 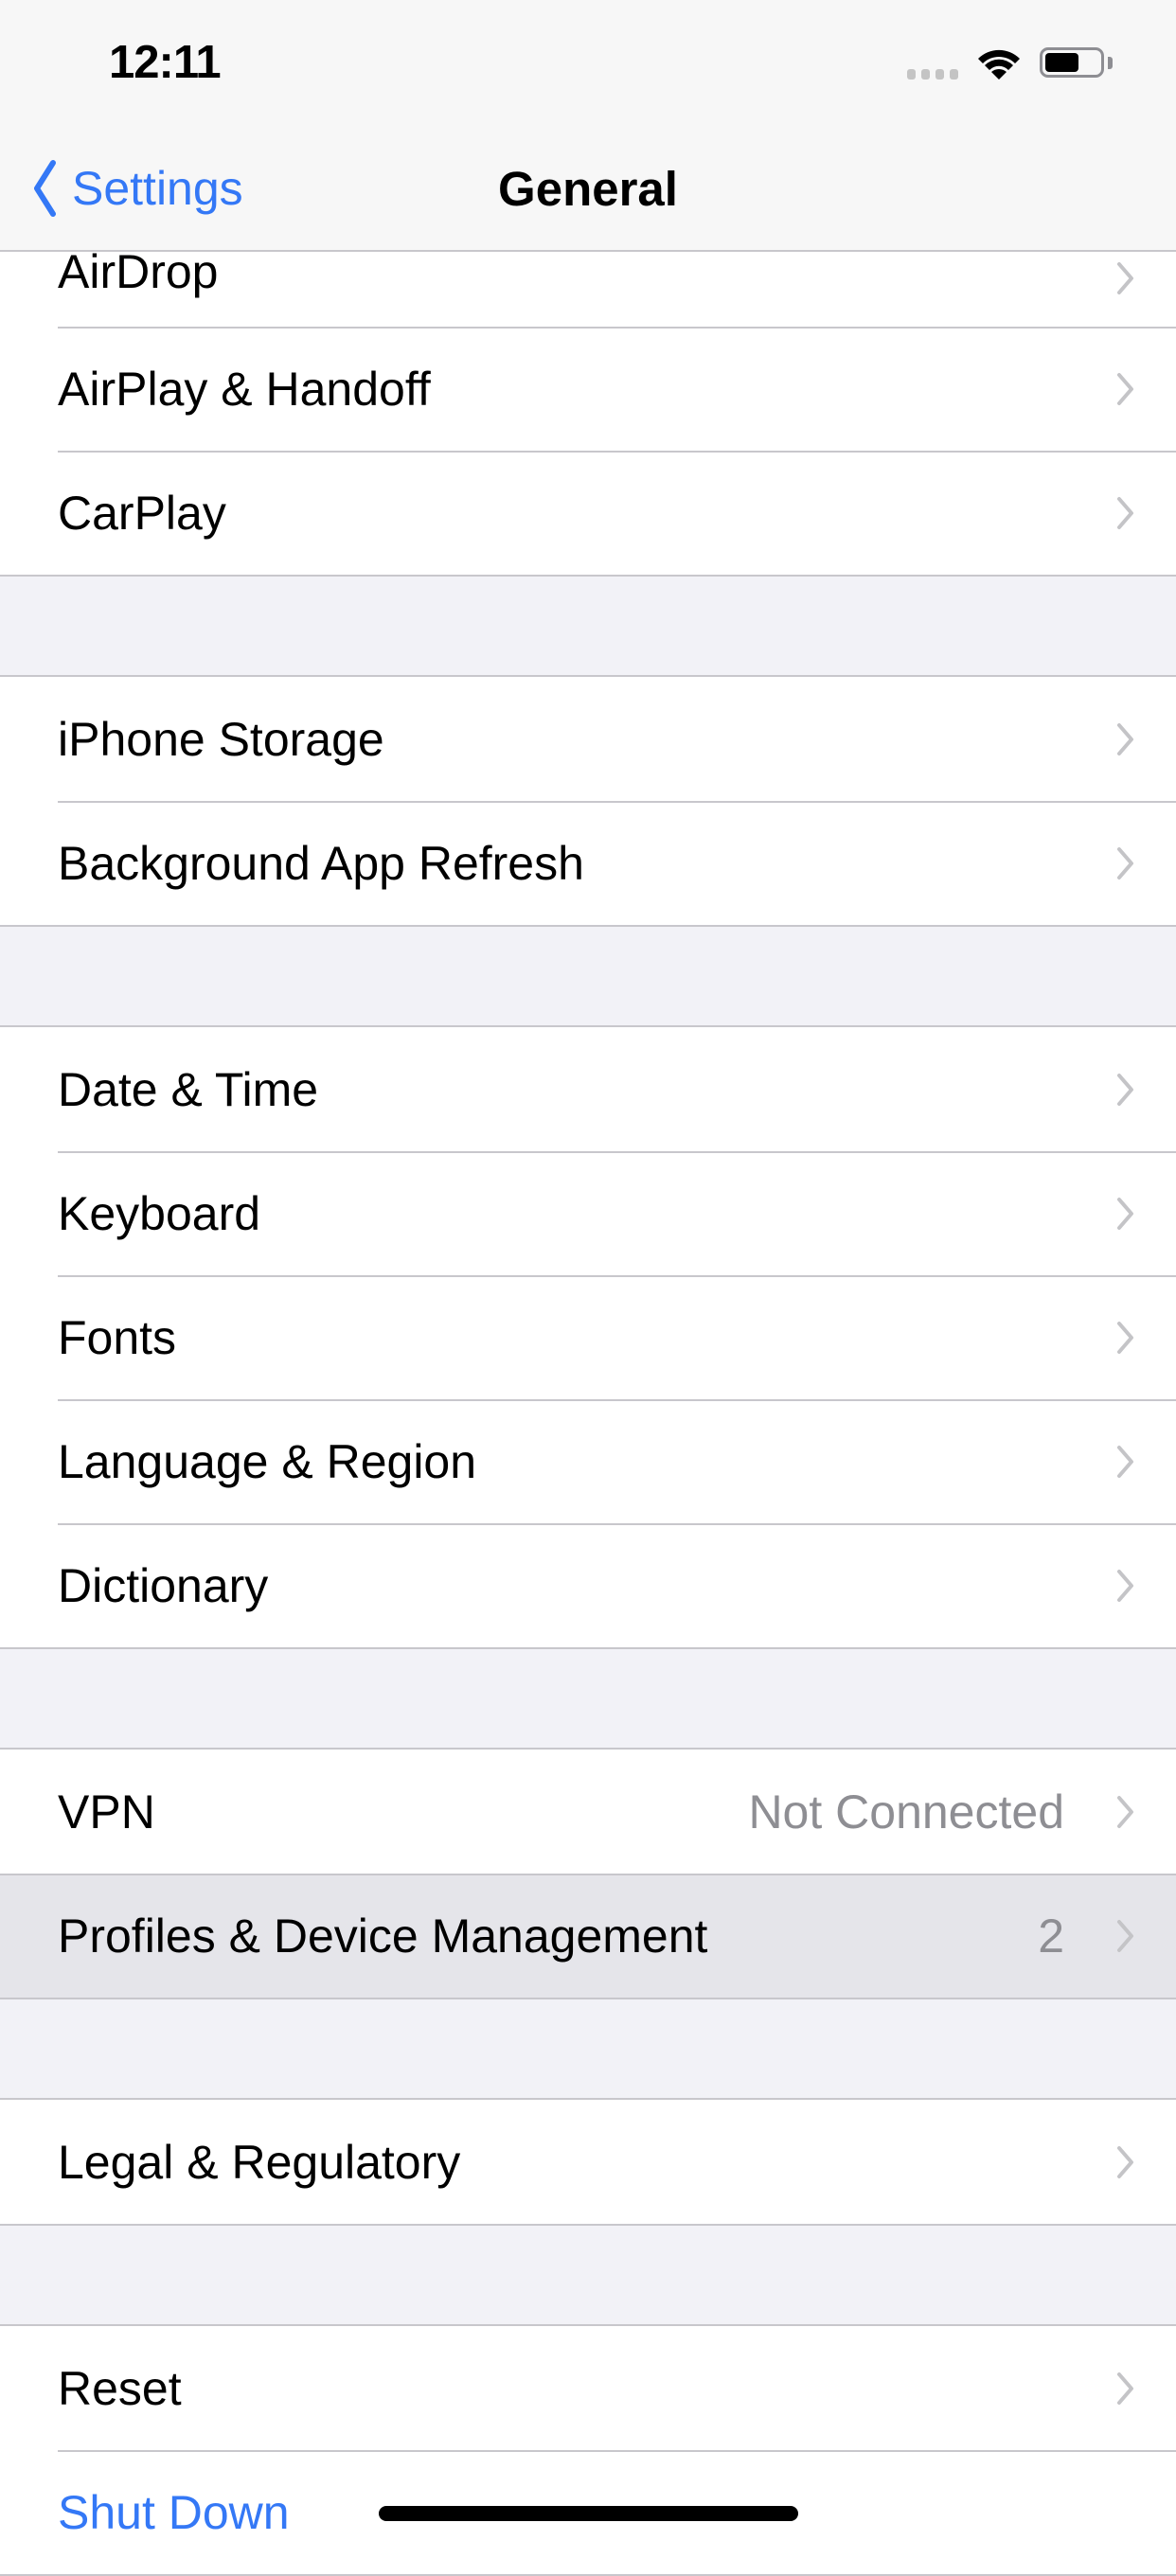 I want to click on row-profiles-and-device-management: Profiles & Device Management 2, so click(x=588, y=1936).